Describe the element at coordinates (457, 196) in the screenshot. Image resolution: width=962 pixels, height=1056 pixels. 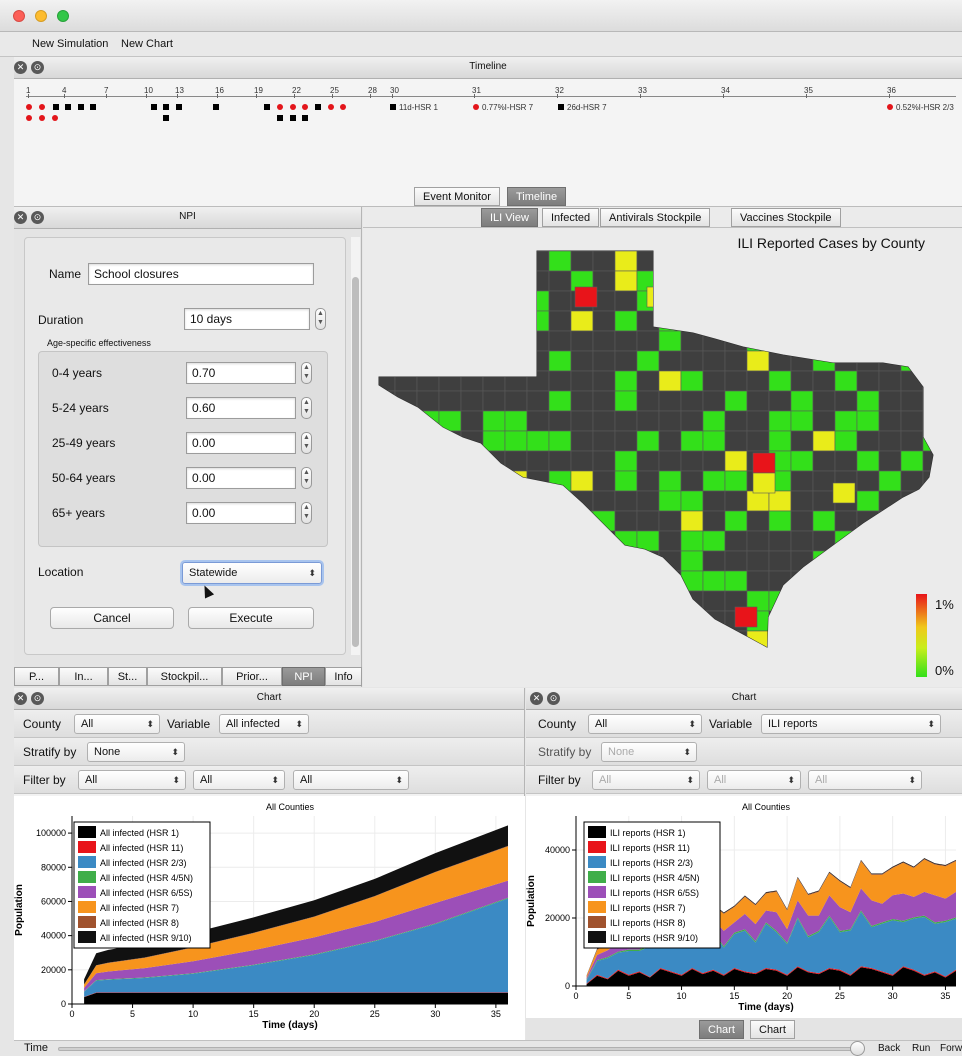
I see `tab-event-monitor: Event Monitor` at that location.